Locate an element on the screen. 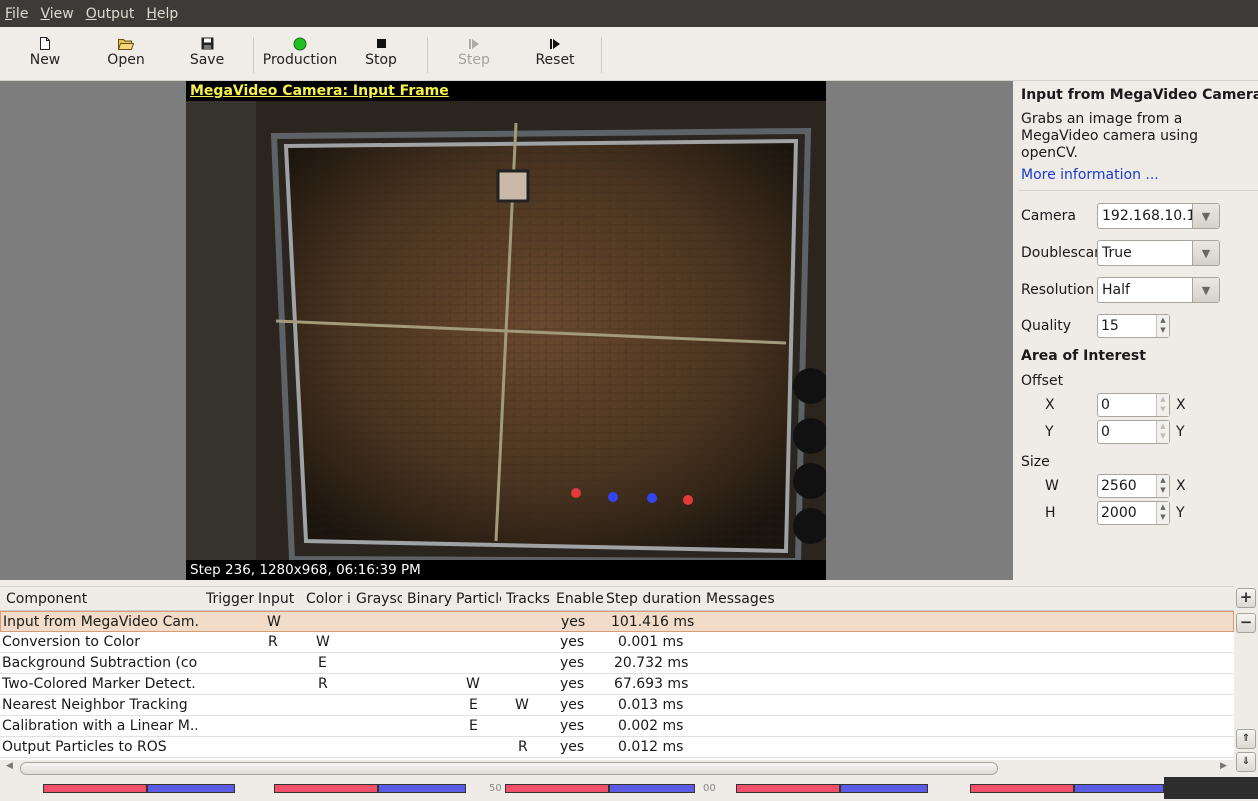 The image size is (1258, 801). size-h-label: H is located at coordinates (1050, 513).